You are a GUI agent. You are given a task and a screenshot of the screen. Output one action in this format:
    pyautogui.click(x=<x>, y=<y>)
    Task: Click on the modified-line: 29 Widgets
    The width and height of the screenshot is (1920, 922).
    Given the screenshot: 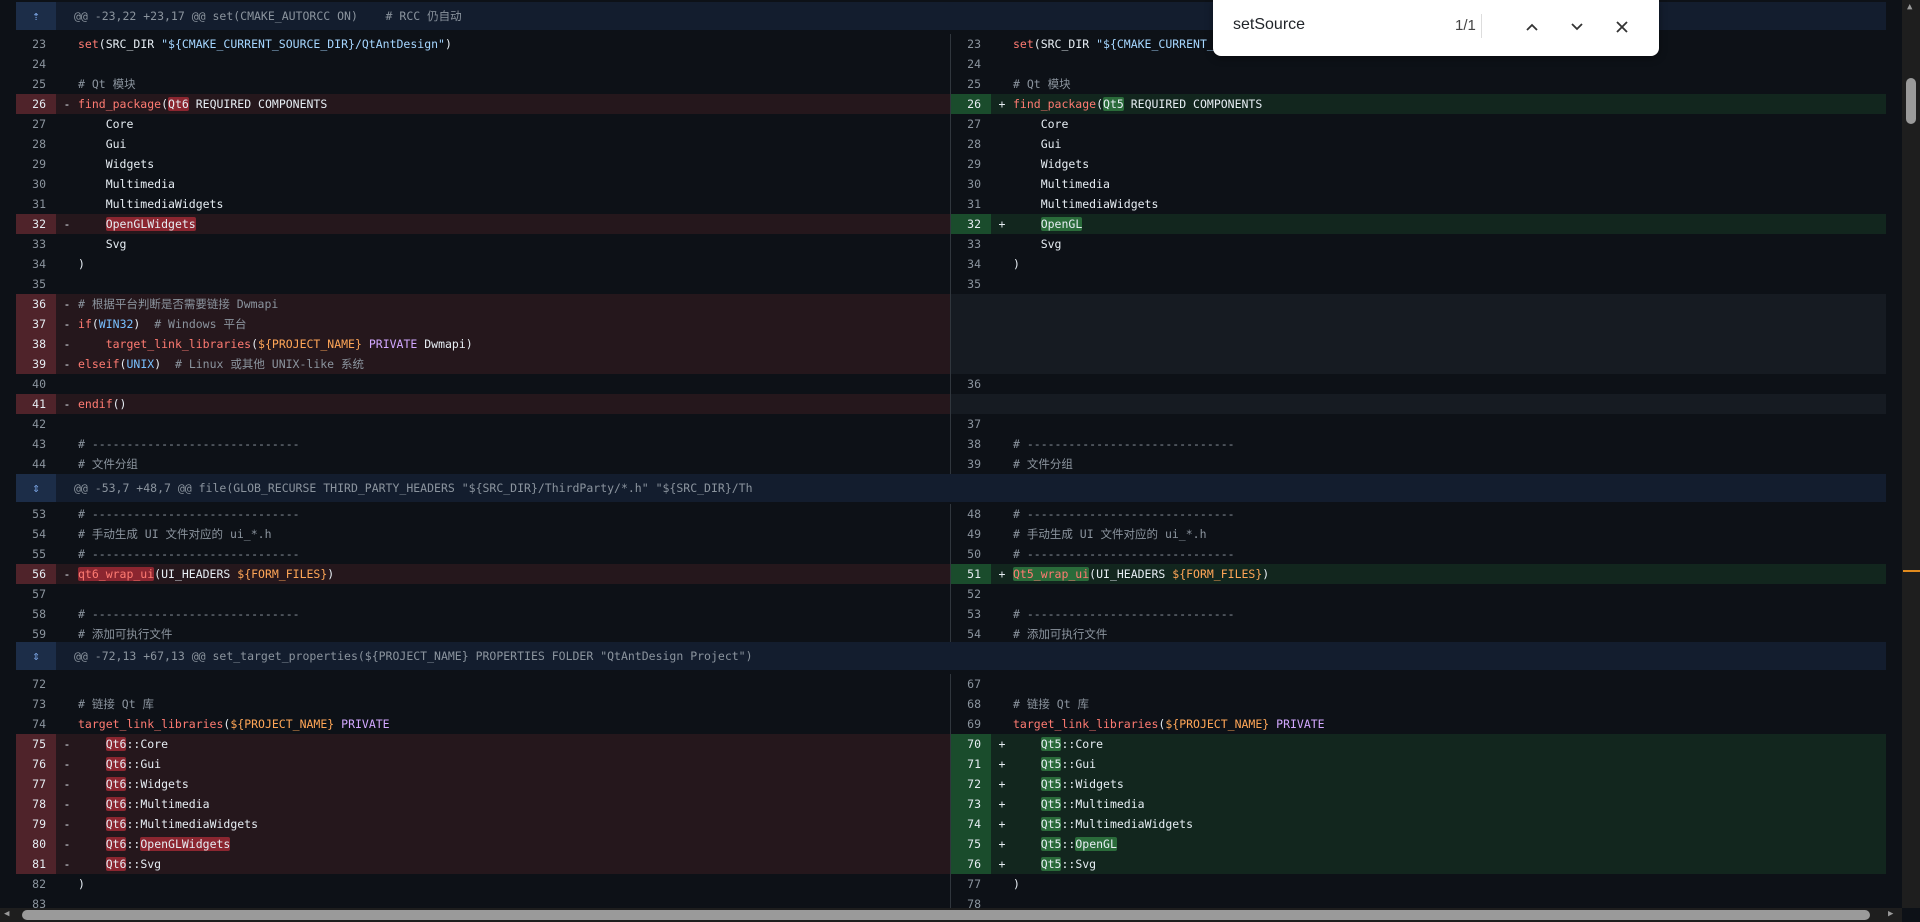 What is the action you would take?
    pyautogui.click(x=1418, y=164)
    